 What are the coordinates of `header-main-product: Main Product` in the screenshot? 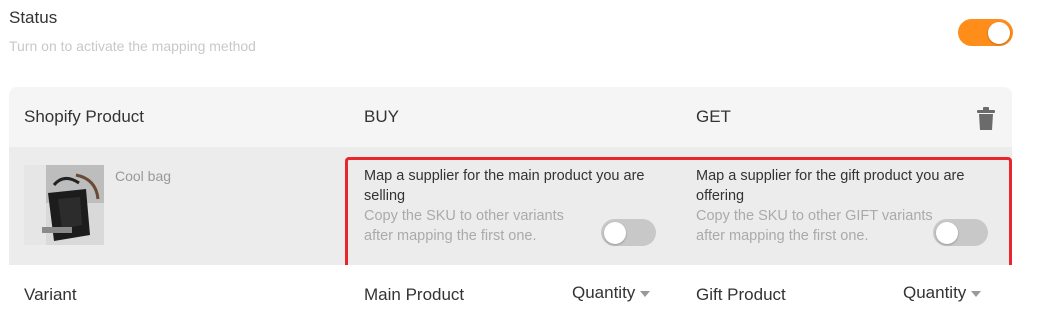 It's located at (414, 294).